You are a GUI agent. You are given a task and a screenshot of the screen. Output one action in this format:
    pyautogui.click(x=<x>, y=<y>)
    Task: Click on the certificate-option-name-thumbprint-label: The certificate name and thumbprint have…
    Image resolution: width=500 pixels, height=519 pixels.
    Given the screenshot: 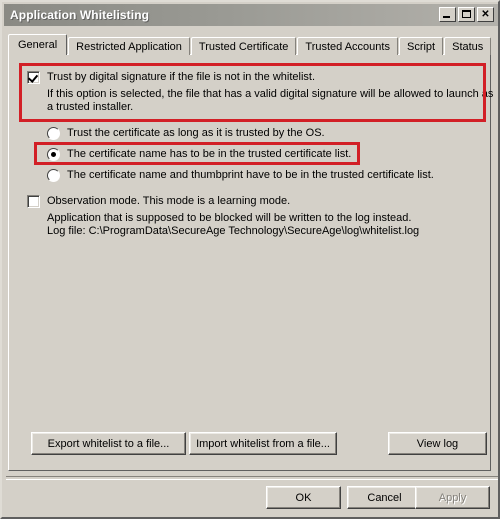 What is the action you would take?
    pyautogui.click(x=250, y=175)
    